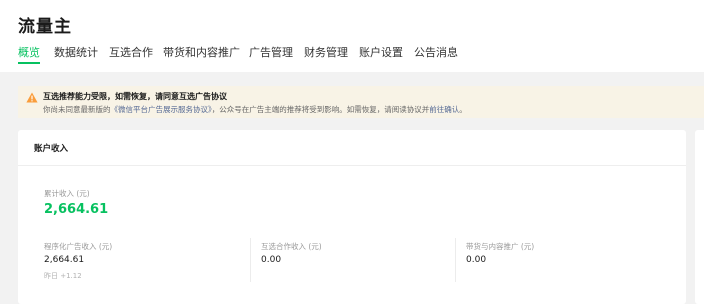 The width and height of the screenshot is (704, 304). I want to click on tab-ad-management: 广告管理, so click(271, 57).